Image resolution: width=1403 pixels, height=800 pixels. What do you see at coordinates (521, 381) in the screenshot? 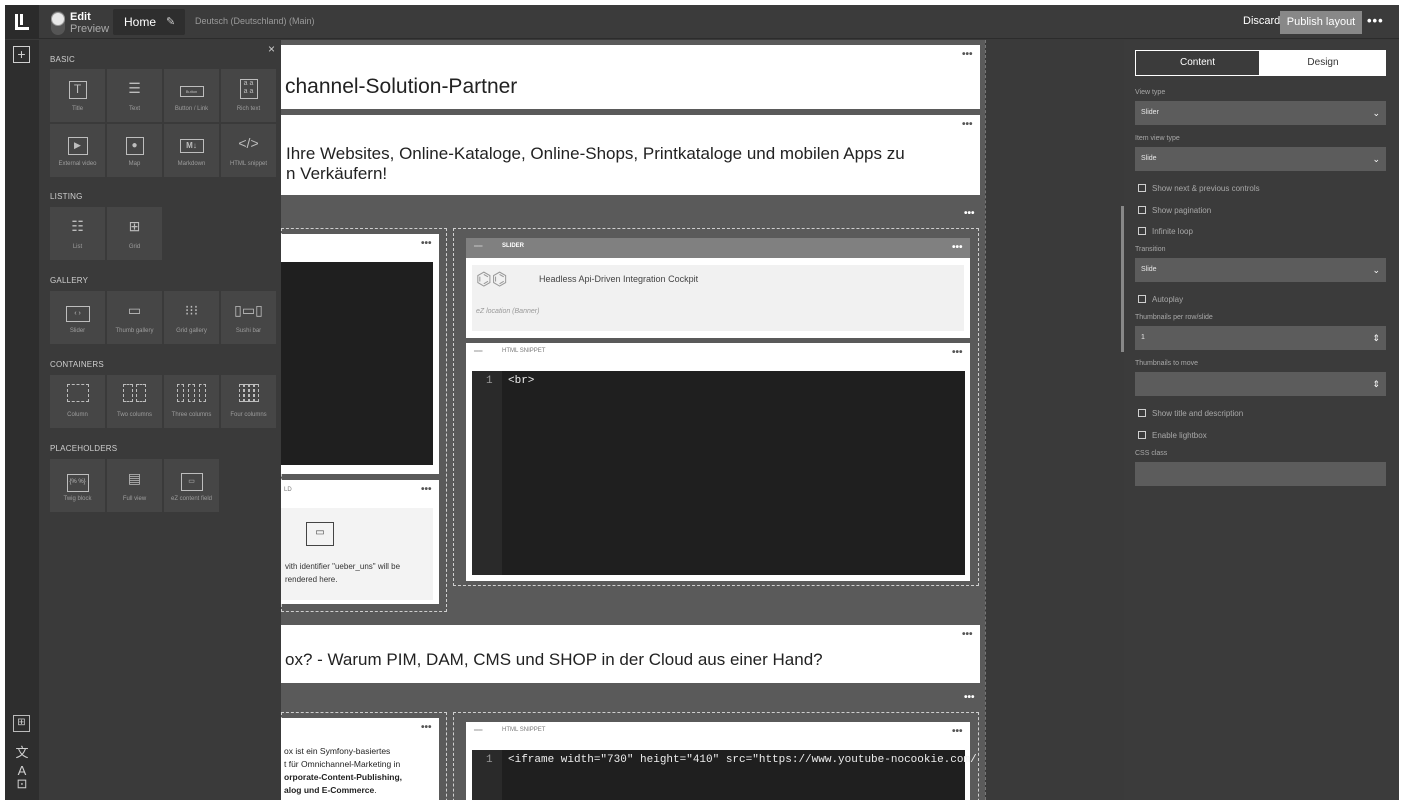
I see `code-text: <br>` at bounding box center [521, 381].